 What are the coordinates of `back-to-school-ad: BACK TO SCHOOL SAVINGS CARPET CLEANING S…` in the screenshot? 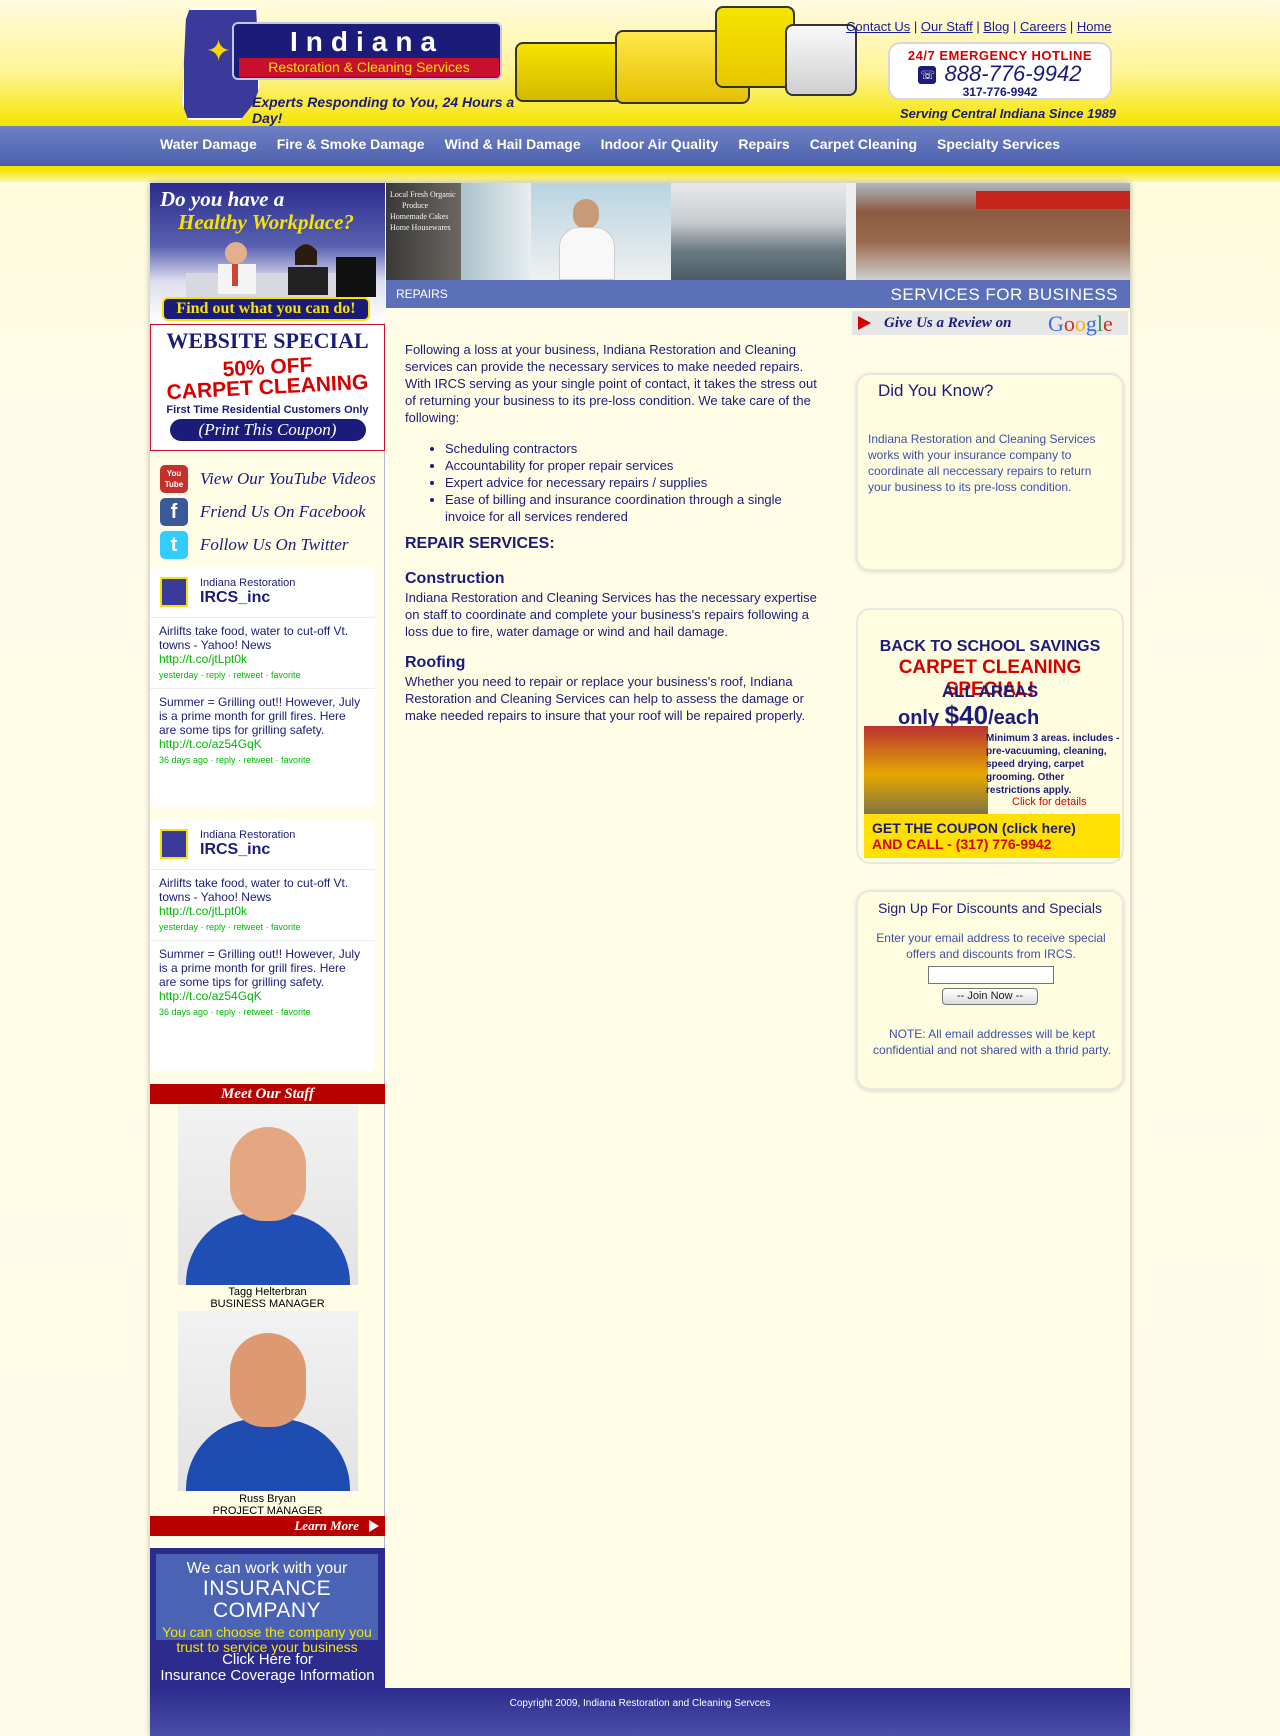 It's located at (990, 736).